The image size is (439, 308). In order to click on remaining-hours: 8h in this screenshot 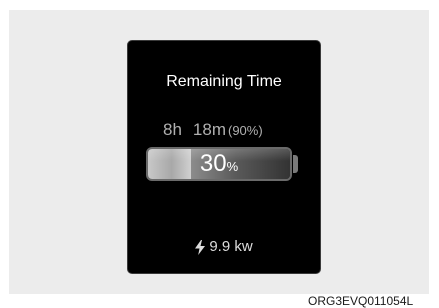, I will do `click(172, 129)`.